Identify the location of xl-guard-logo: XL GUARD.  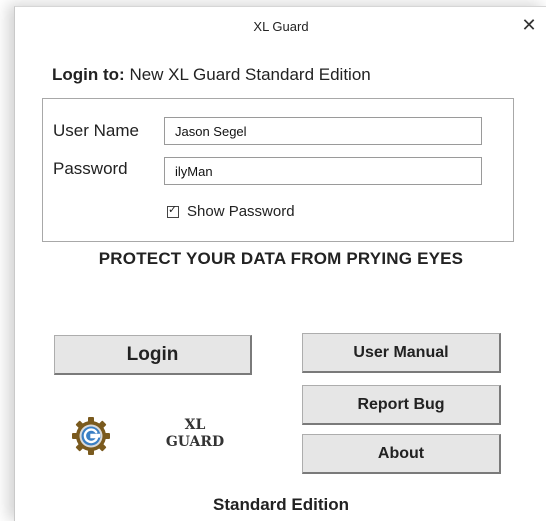
(195, 434).